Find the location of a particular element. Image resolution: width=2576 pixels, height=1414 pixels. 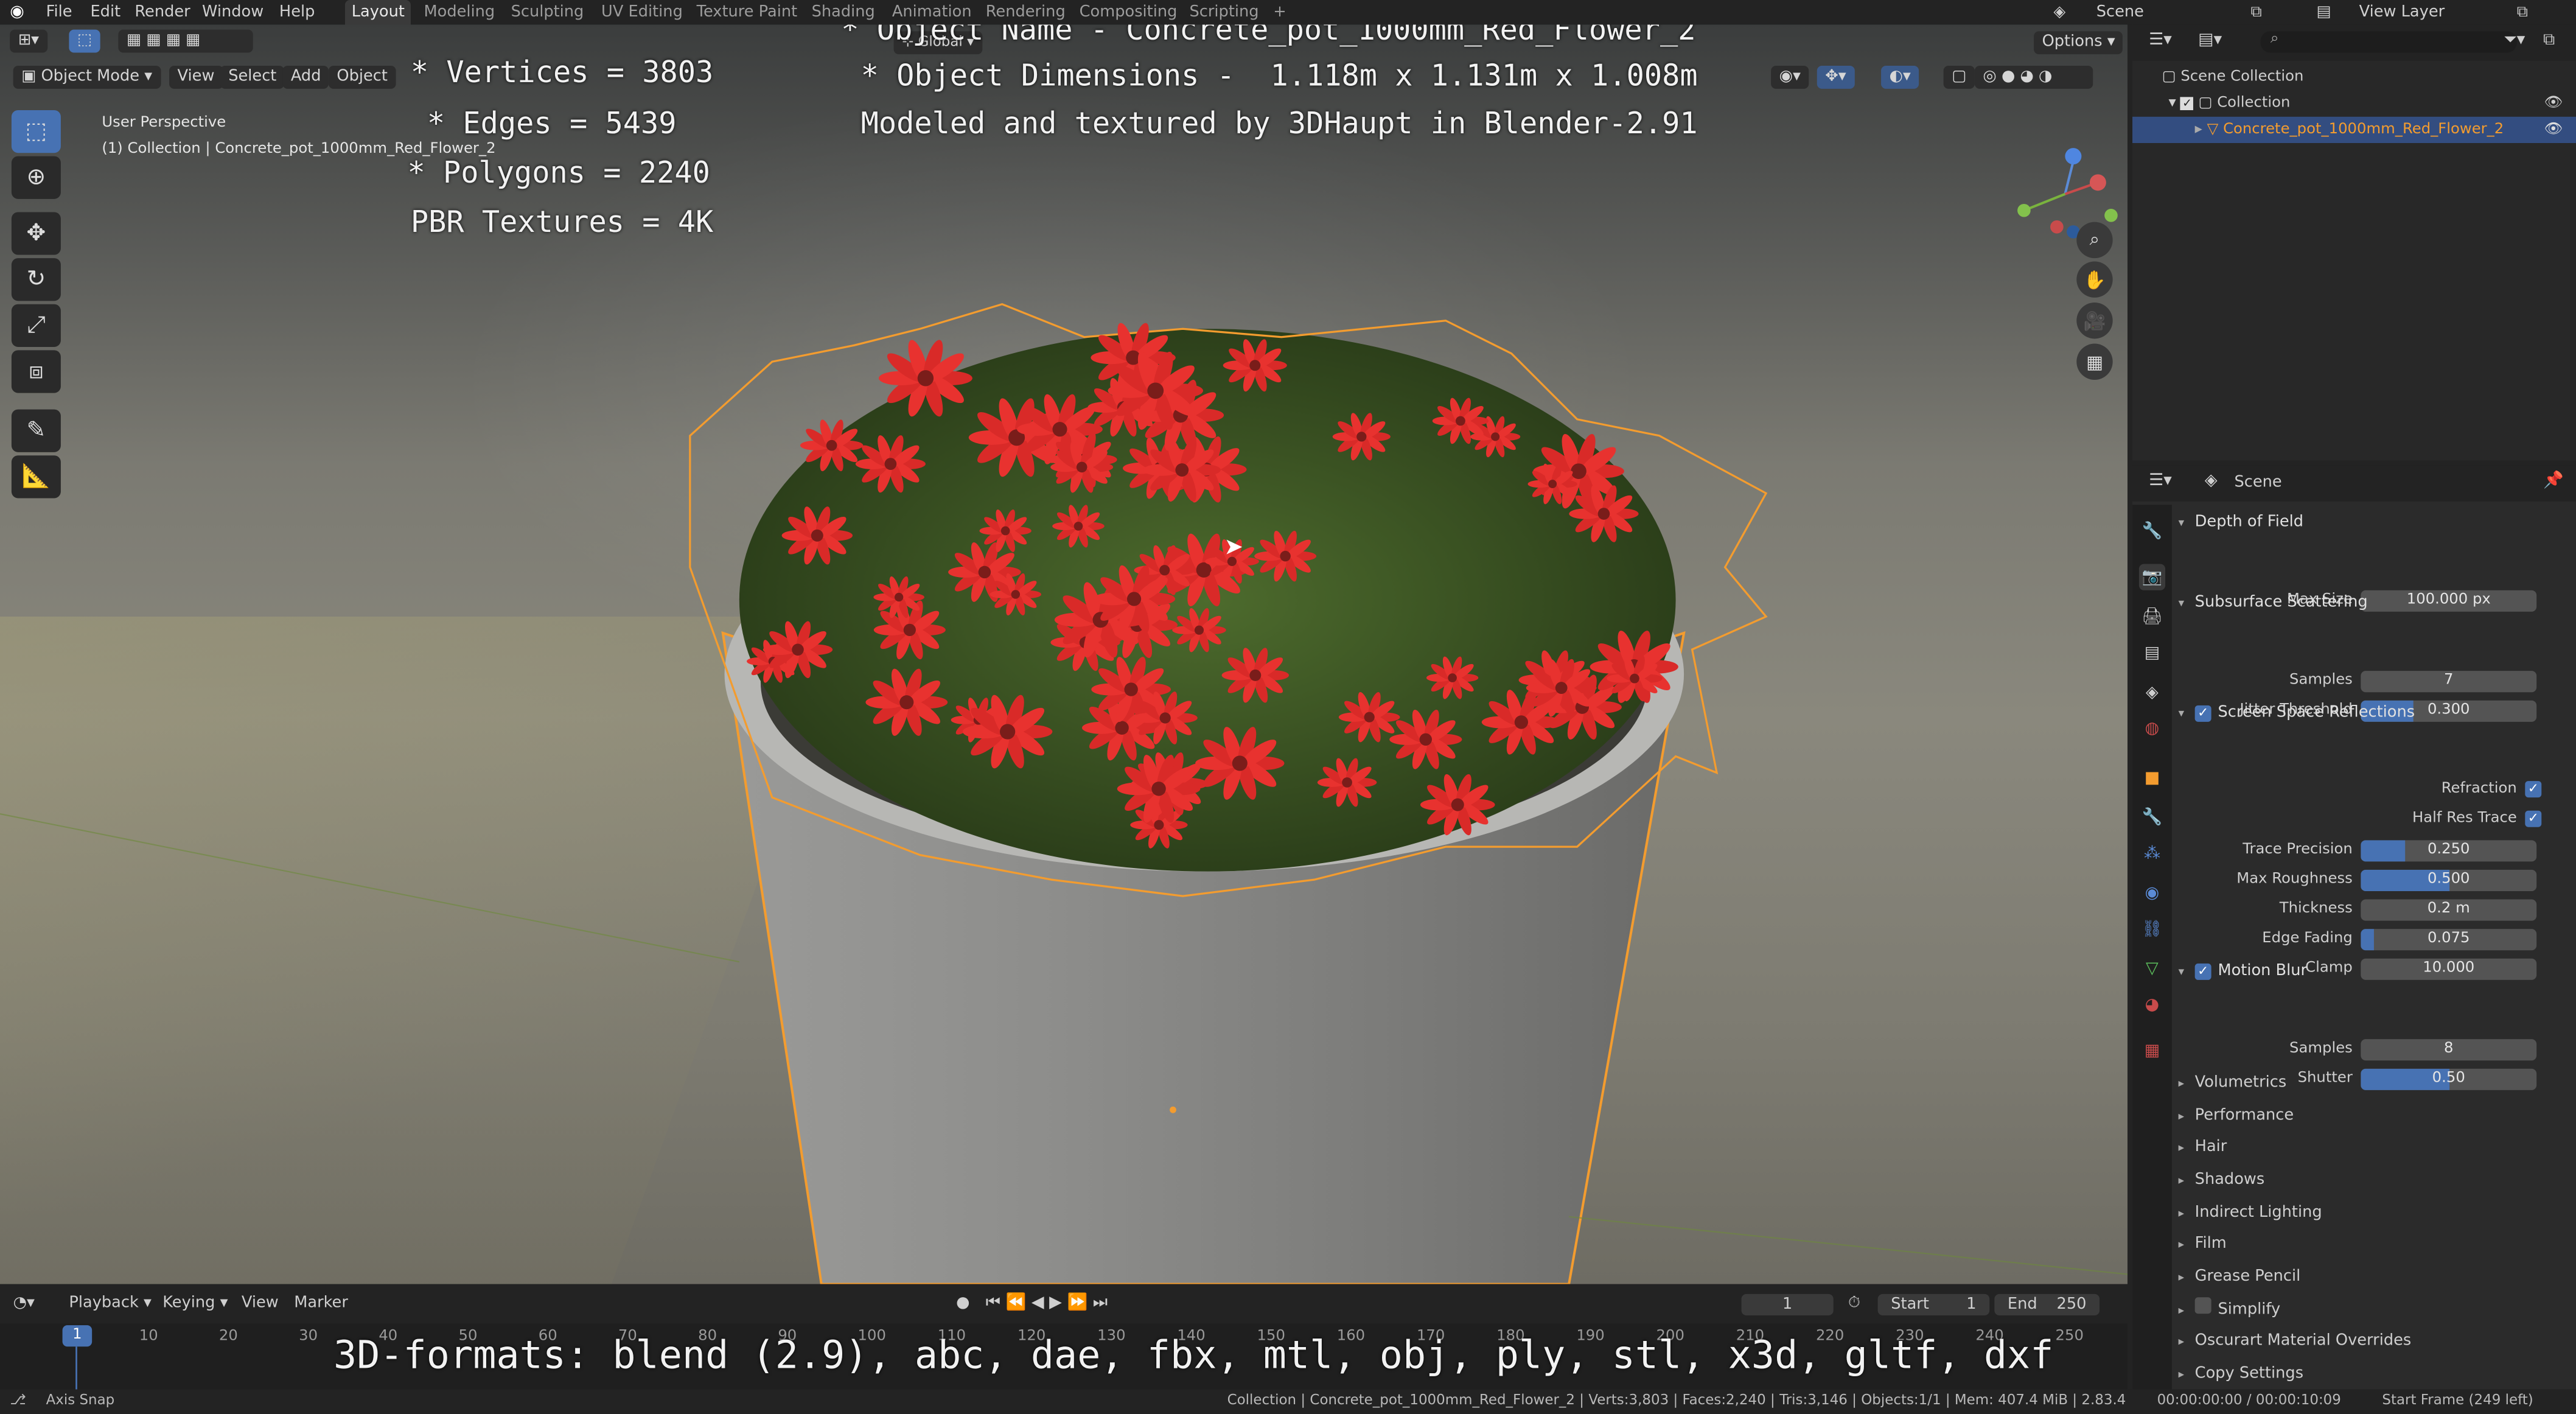

pan-hand-icon: ✋ is located at coordinates (2094, 279).